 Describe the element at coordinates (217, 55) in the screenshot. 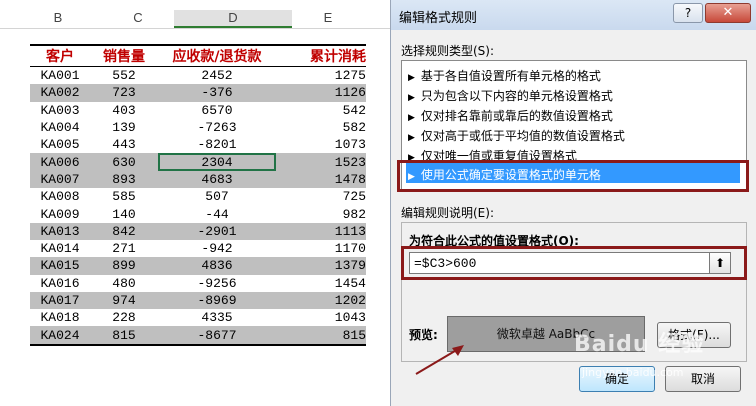

I see `header-receivable: 应收款/退货款` at that location.